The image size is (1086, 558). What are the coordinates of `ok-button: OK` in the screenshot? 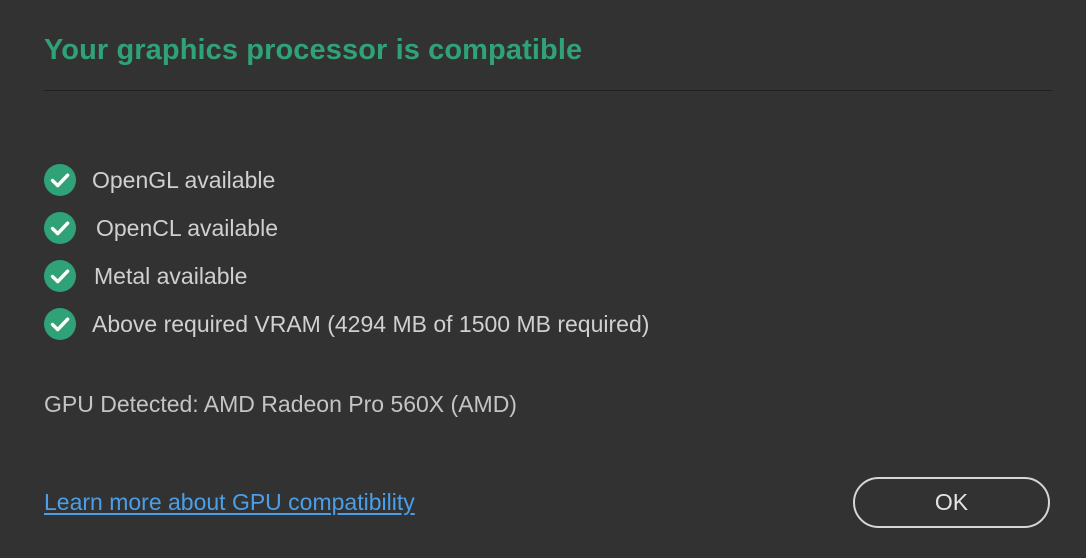 It's located at (951, 502).